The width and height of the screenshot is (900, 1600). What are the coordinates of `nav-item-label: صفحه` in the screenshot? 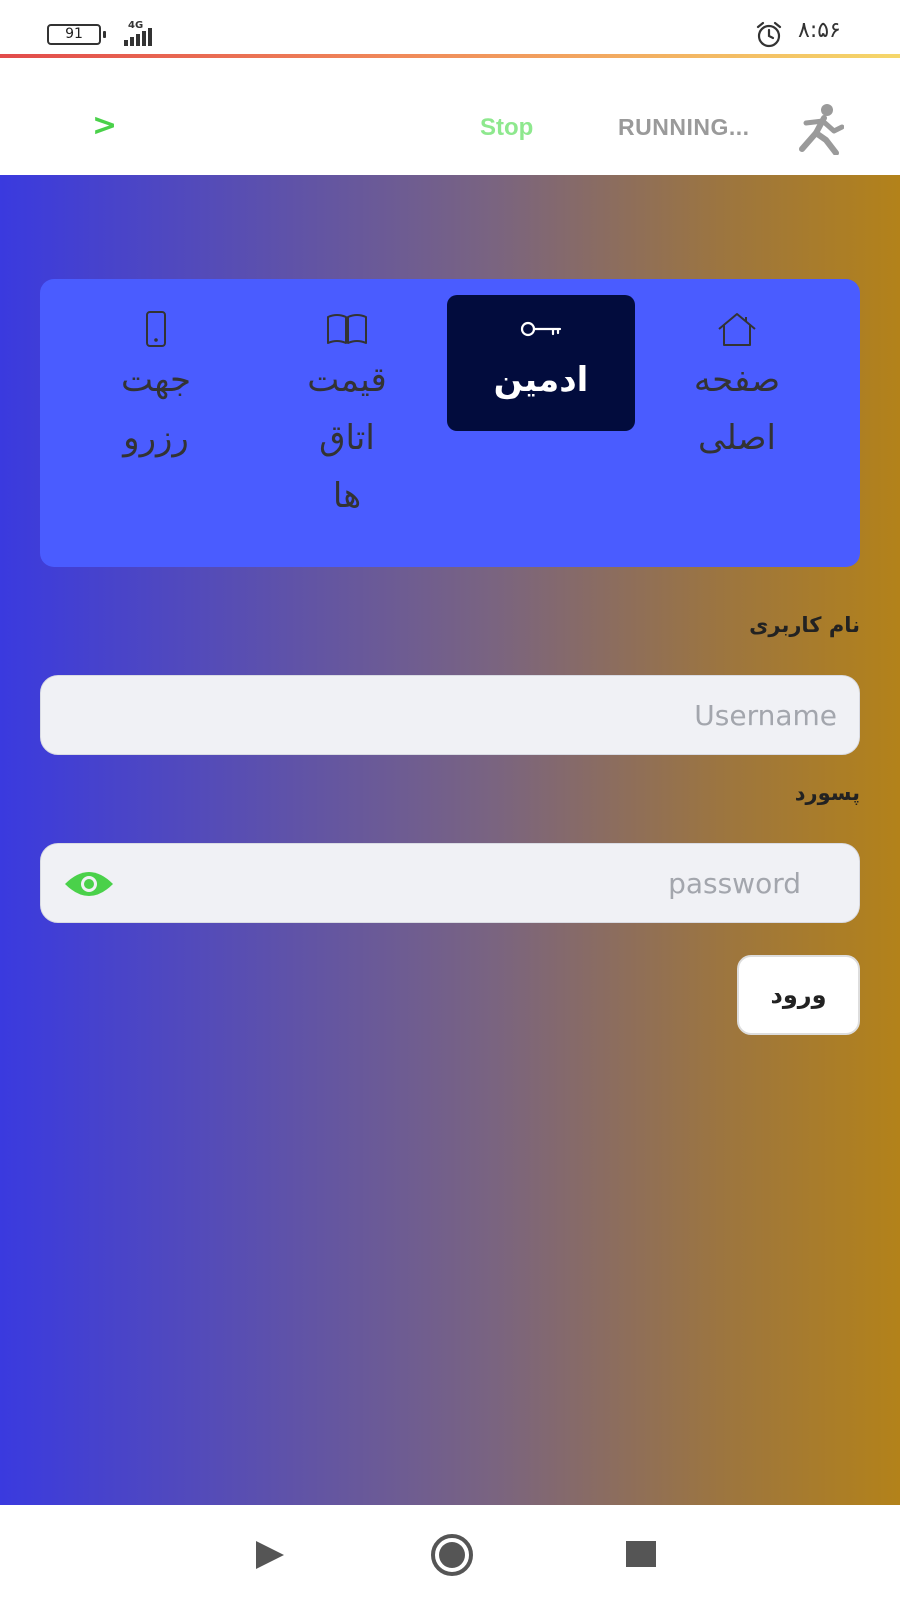 It's located at (737, 380).